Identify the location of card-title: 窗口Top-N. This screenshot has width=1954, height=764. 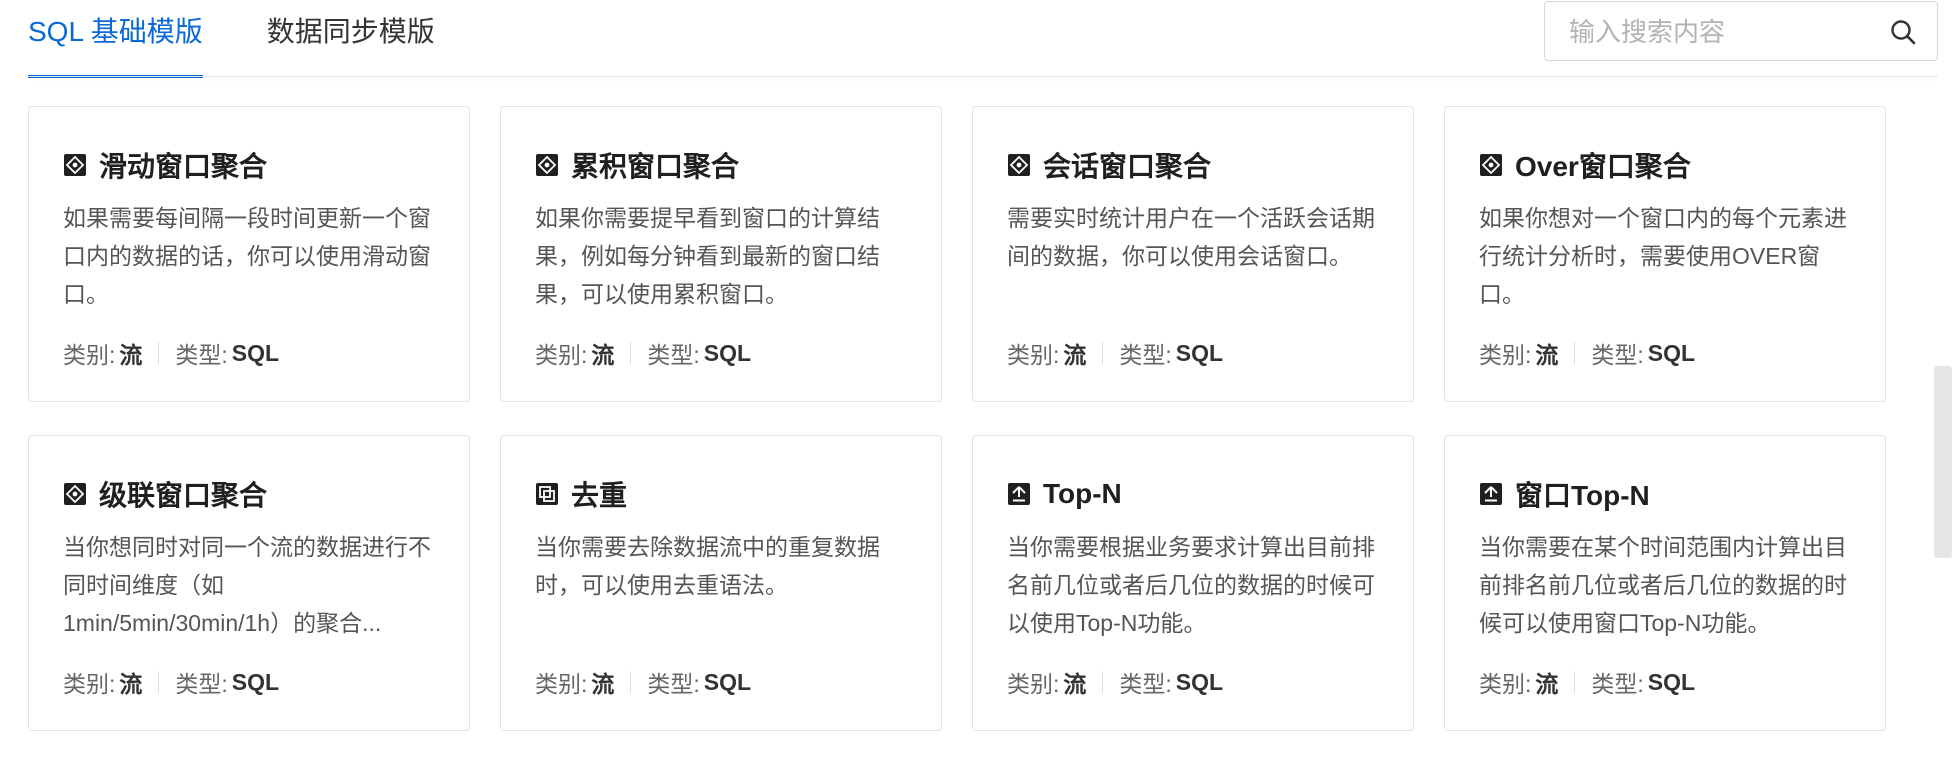
(1564, 494).